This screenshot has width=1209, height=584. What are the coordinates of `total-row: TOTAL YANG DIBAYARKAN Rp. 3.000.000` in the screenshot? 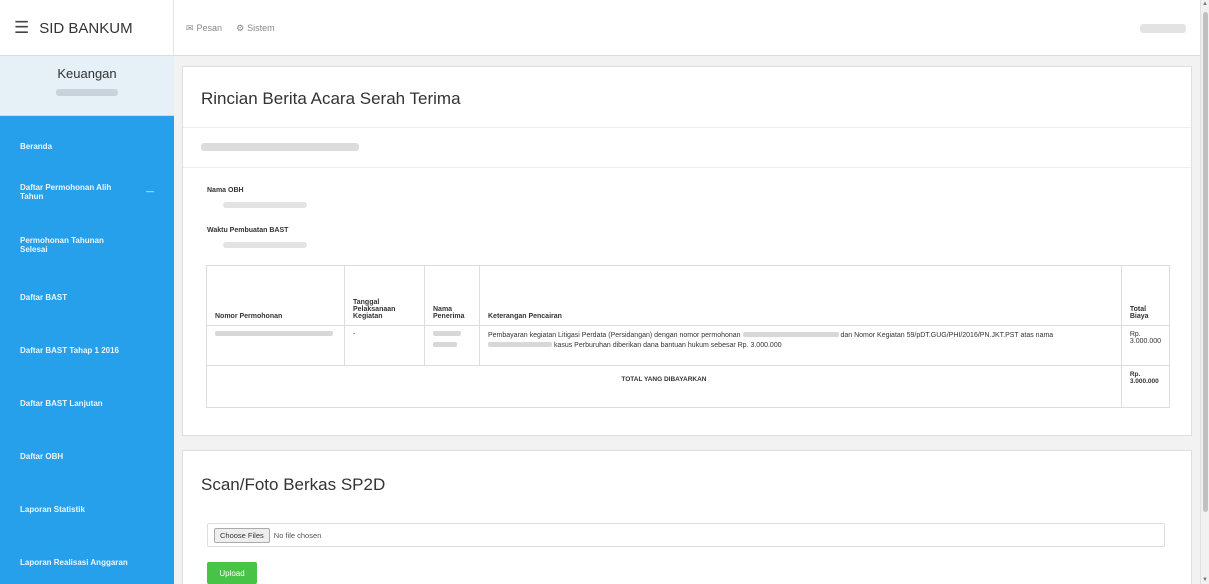 It's located at (688, 386).